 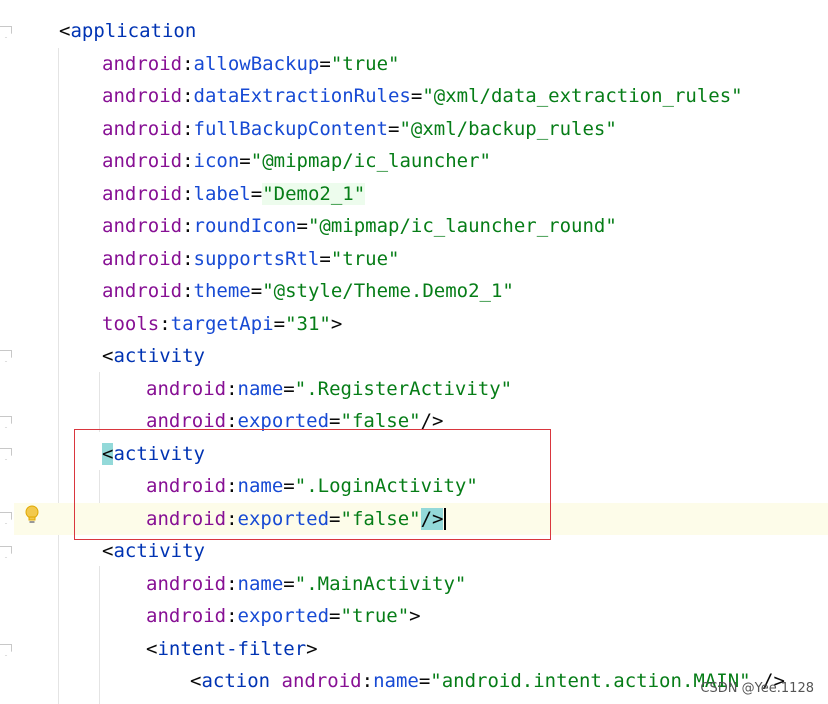 What do you see at coordinates (308, 323) in the screenshot?
I see `code-token: "31"` at bounding box center [308, 323].